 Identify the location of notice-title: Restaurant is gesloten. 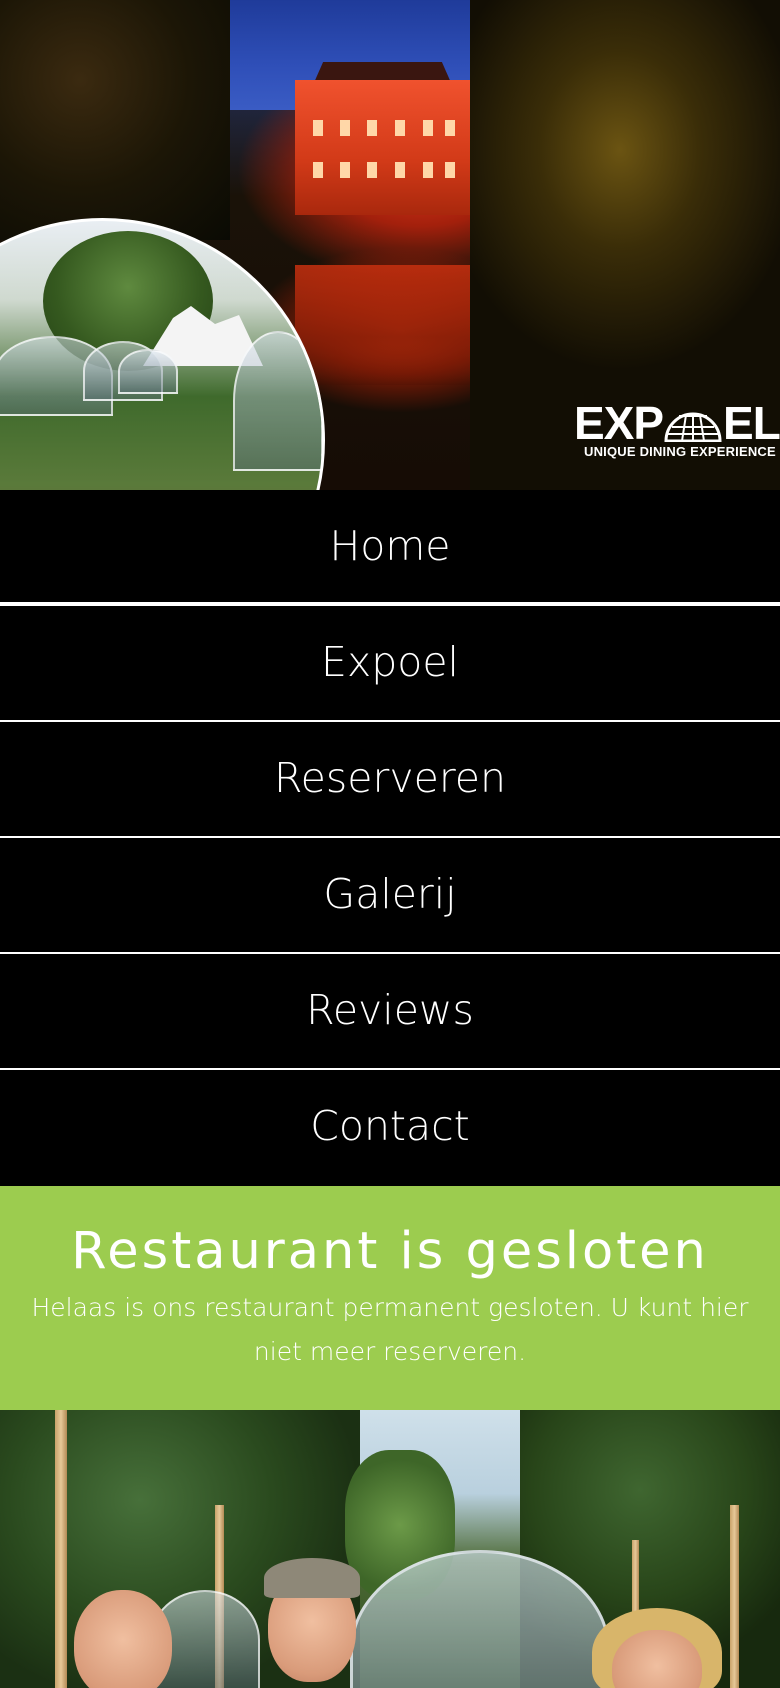
(390, 1251).